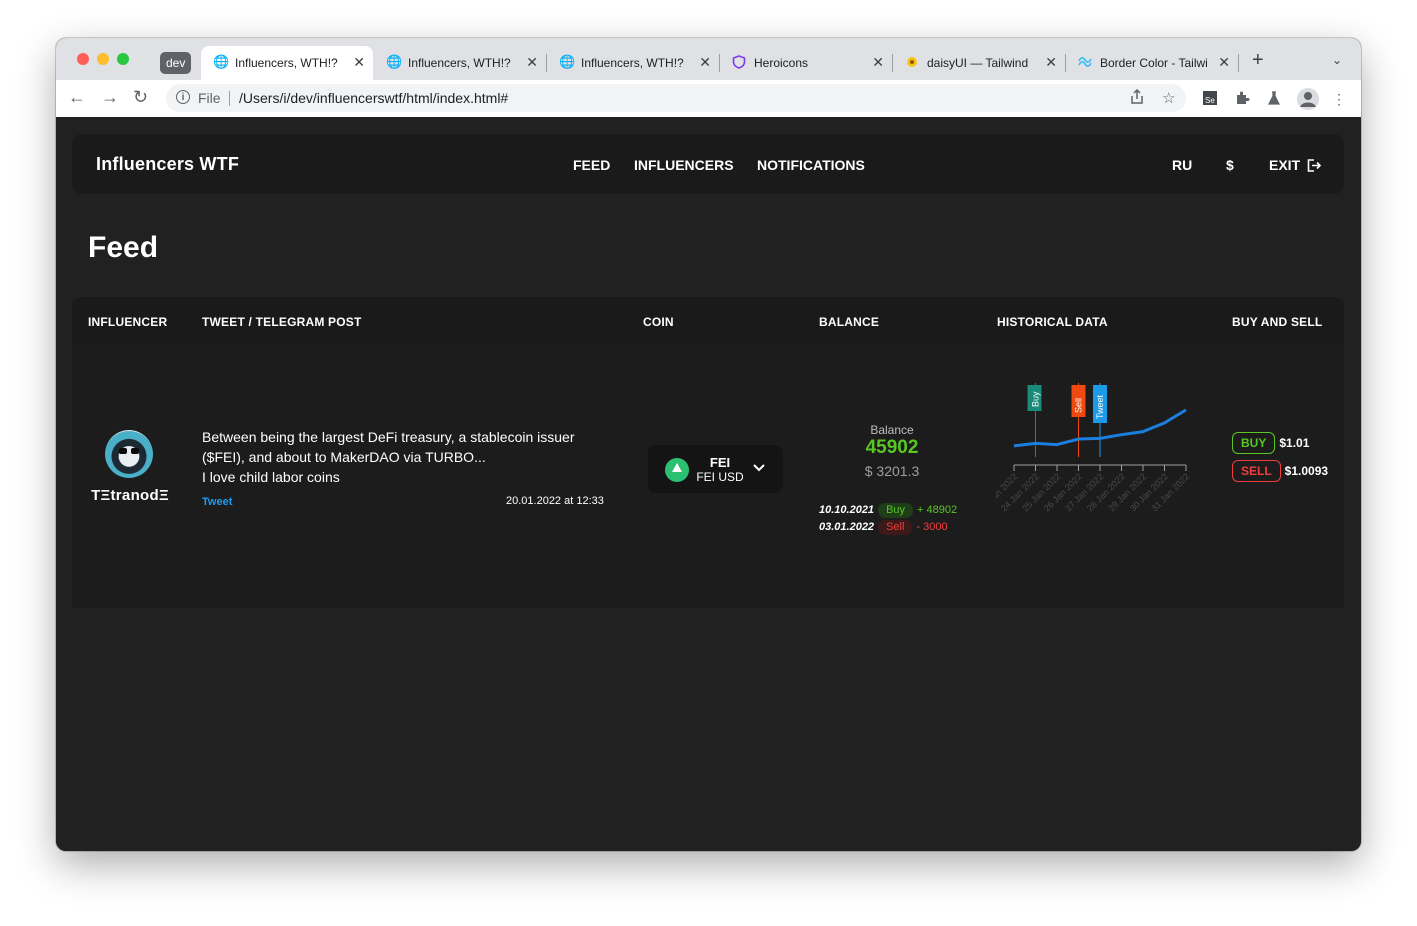  What do you see at coordinates (1285, 165) in the screenshot?
I see `exit-label: EXIT` at bounding box center [1285, 165].